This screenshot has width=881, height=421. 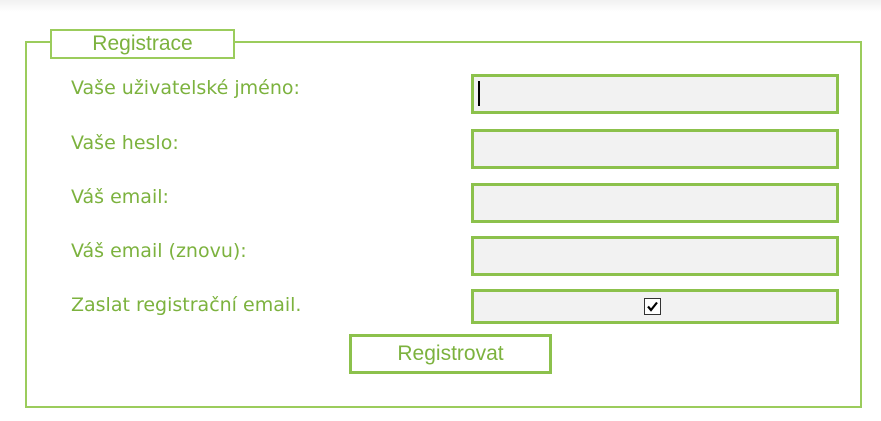 I want to click on top-shade, so click(x=440, y=6).